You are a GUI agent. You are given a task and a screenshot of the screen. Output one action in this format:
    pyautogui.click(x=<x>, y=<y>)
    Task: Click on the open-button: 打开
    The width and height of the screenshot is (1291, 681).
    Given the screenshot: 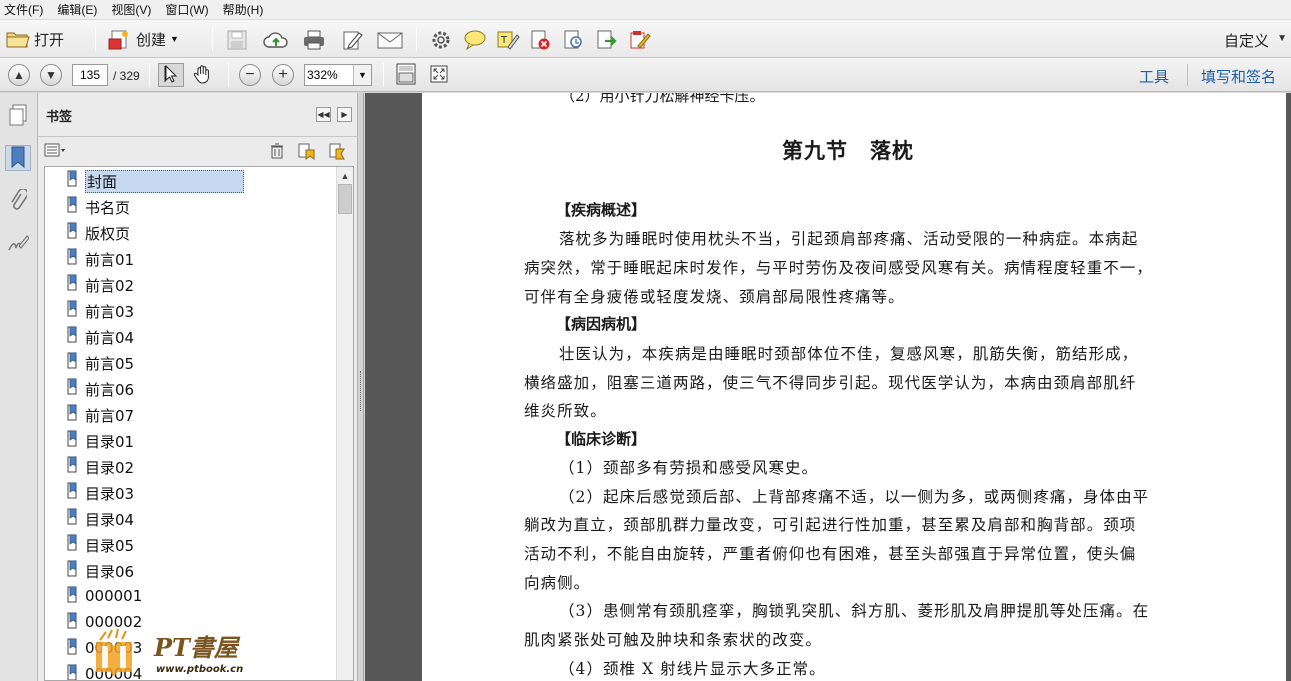 What is the action you would take?
    pyautogui.click(x=35, y=39)
    